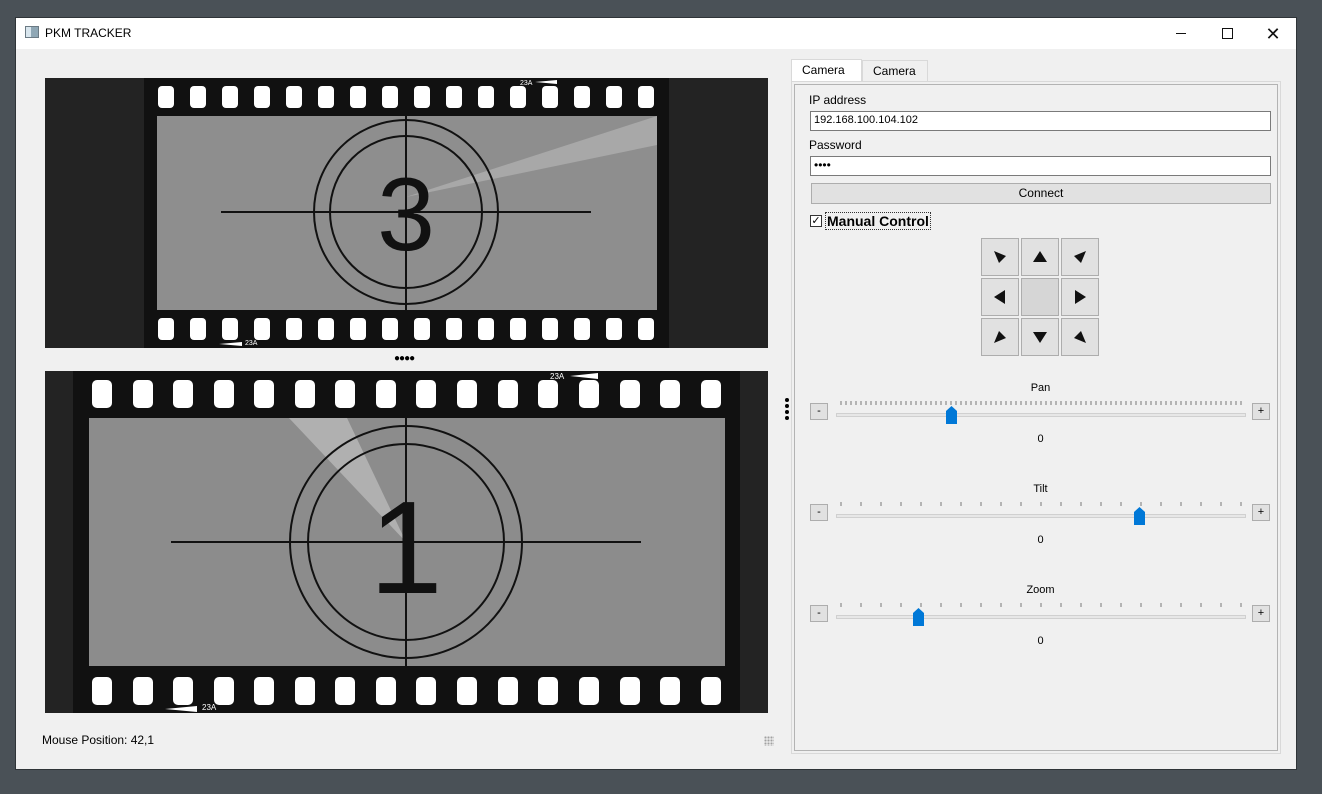 The height and width of the screenshot is (794, 1322). I want to click on tab-camera-2: Camera 2, so click(895, 79).